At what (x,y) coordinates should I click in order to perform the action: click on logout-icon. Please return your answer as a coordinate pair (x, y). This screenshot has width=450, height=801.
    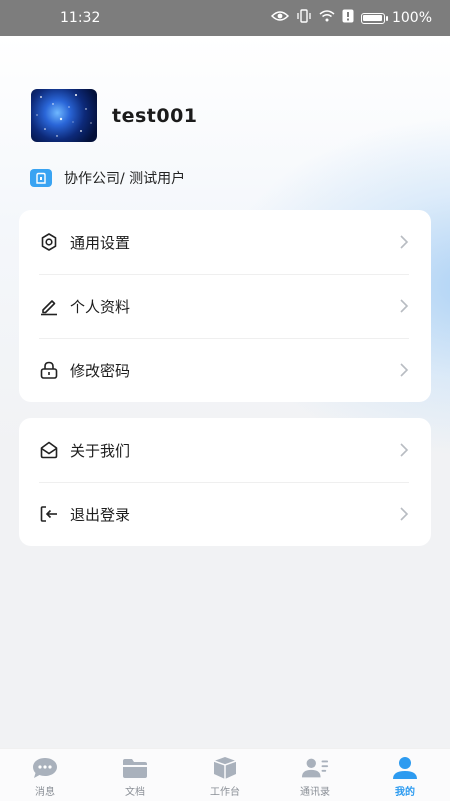
    Looking at the image, I should click on (49, 514).